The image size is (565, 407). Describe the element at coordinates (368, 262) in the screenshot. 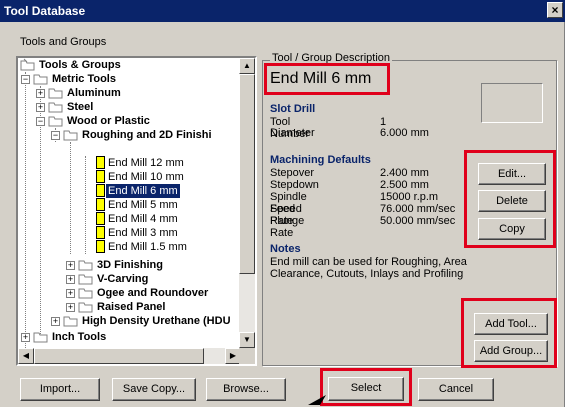

I see `notes-line-1: End mill can be used for Roughing, Area` at that location.